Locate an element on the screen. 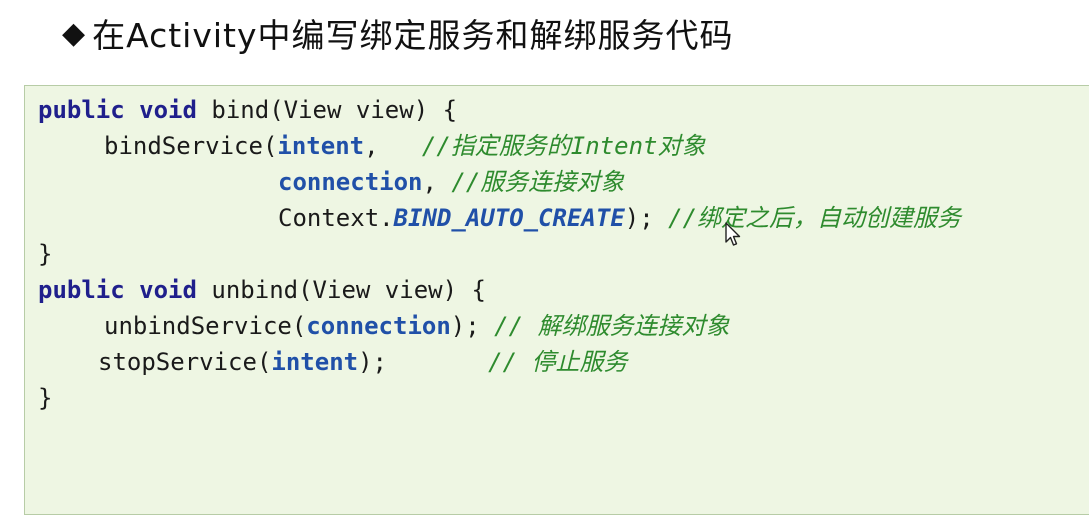 This screenshot has width=1089, height=515. code-line-bind-signature: public void bind(View view) { is located at coordinates (247, 110).